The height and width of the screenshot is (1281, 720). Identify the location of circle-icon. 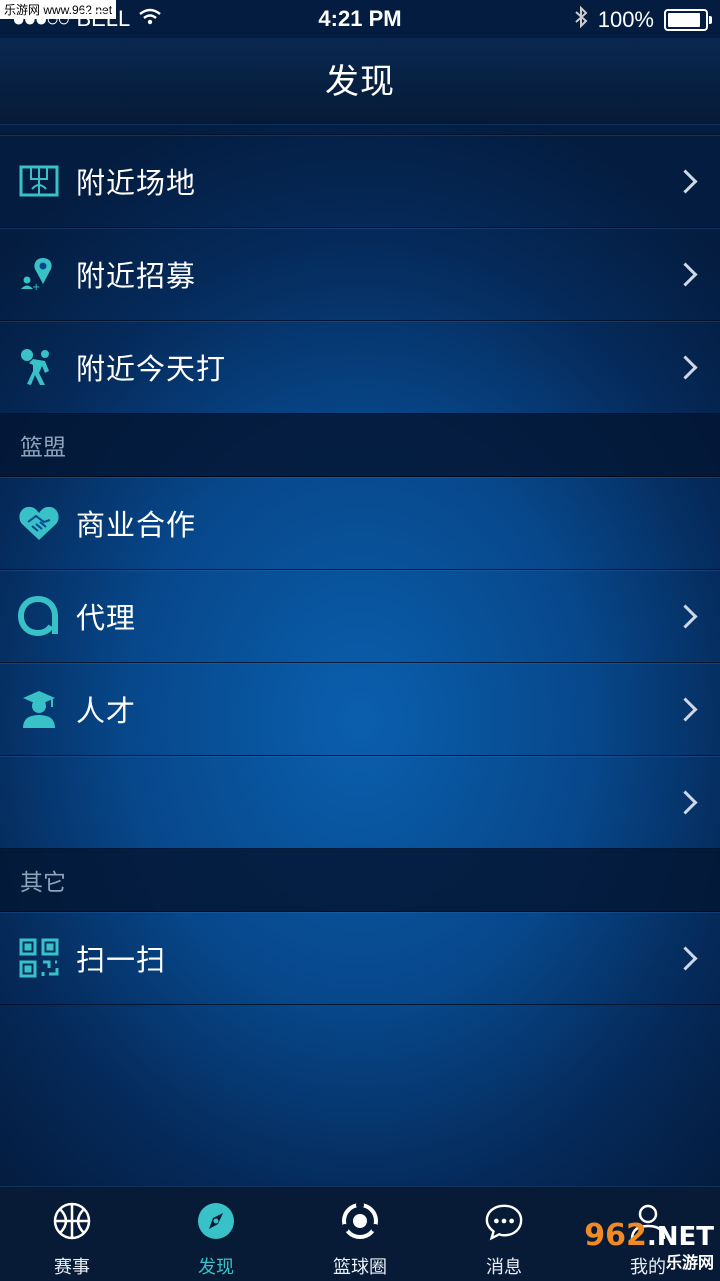
(360, 1221).